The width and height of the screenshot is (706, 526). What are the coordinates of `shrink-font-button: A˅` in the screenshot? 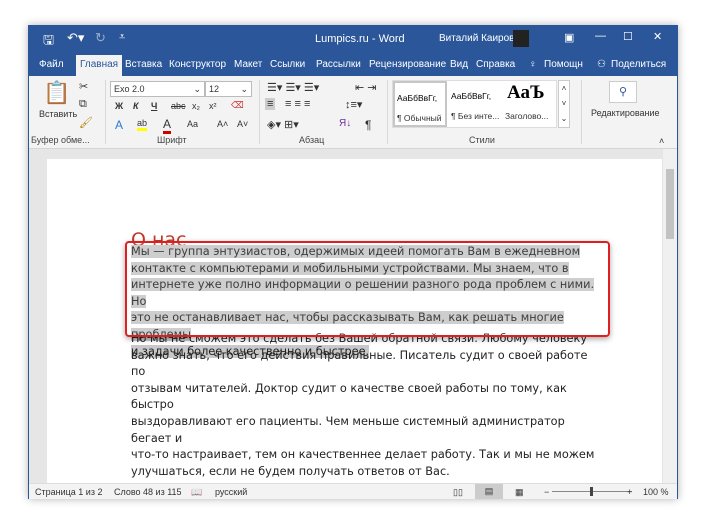 It's located at (242, 124).